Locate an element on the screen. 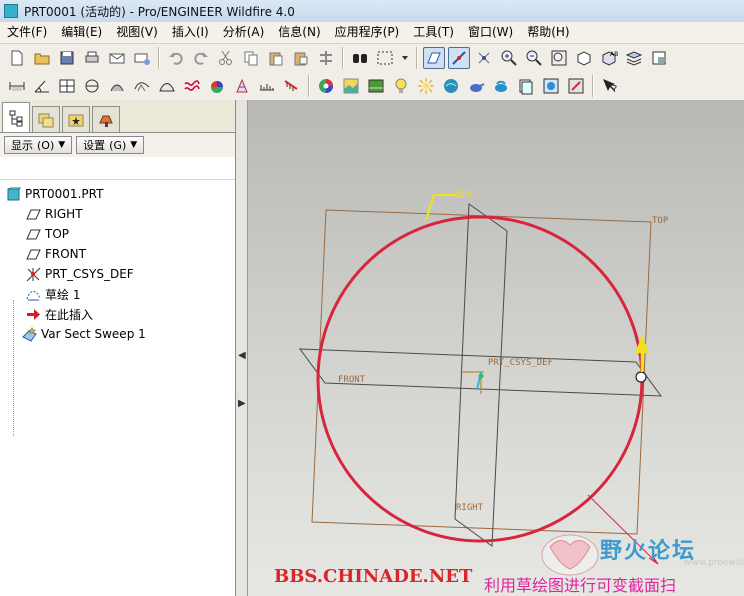 The height and width of the screenshot is (596, 744). surface-analysis-button is located at coordinates (167, 86).